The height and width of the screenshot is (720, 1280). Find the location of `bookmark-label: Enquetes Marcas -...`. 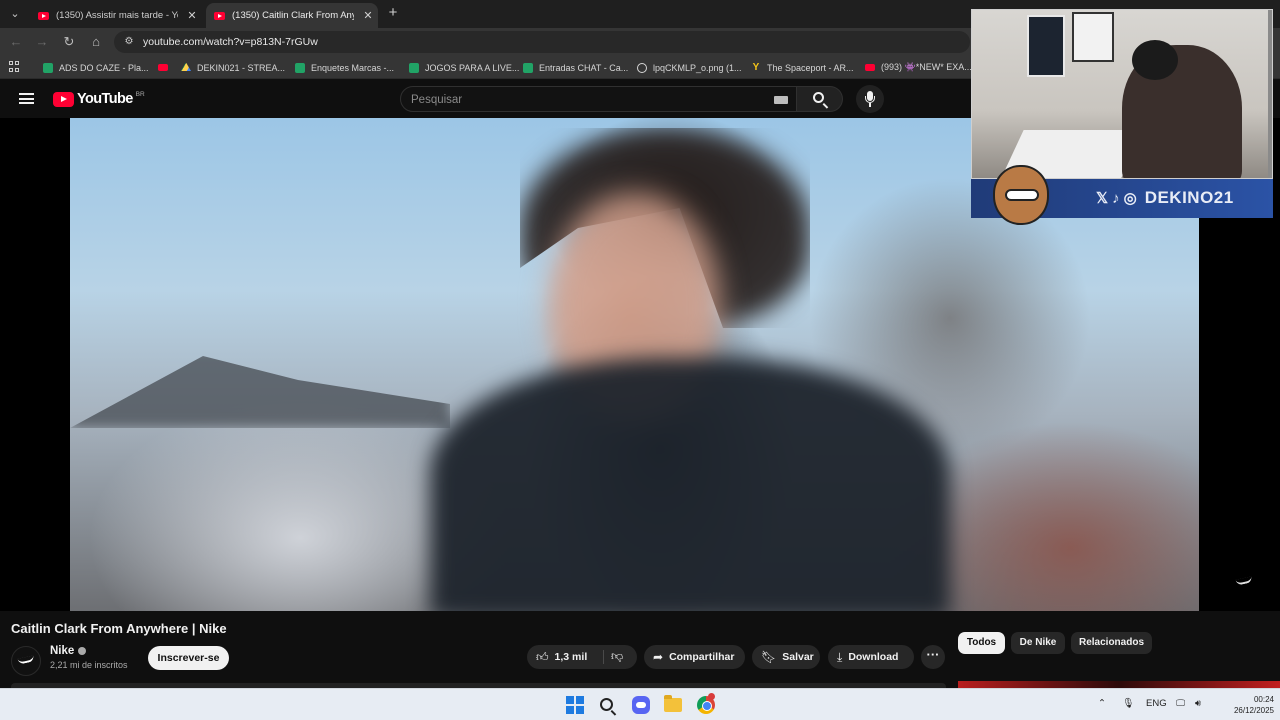

bookmark-label: Enquetes Marcas -... is located at coordinates (353, 67).